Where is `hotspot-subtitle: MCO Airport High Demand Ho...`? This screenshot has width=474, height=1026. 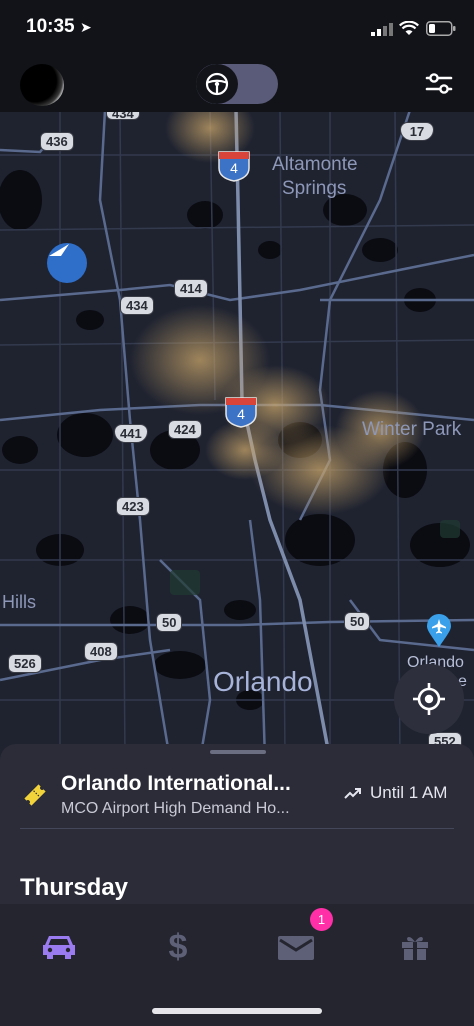
hotspot-subtitle: MCO Airport High Demand Ho... is located at coordinates (175, 808).